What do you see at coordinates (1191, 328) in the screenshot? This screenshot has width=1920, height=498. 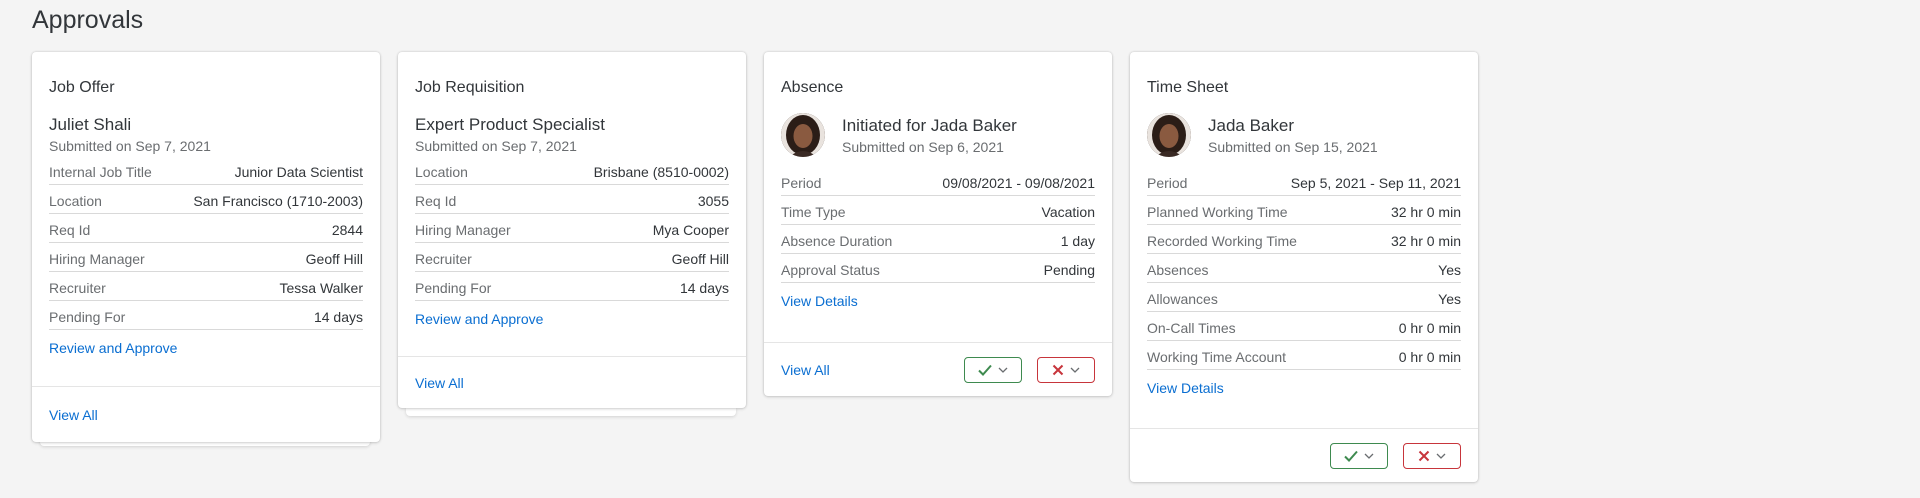 I see `row-label: On-Call Times` at bounding box center [1191, 328].